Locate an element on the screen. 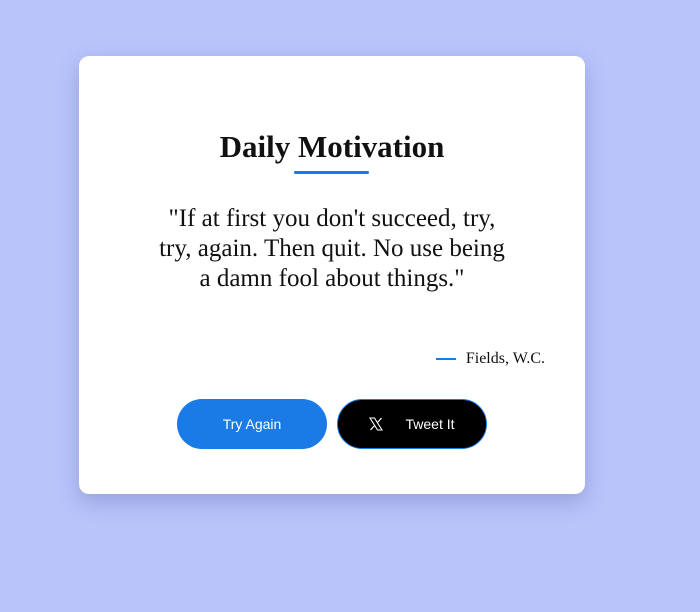  try-again-button: Try Again is located at coordinates (252, 424).